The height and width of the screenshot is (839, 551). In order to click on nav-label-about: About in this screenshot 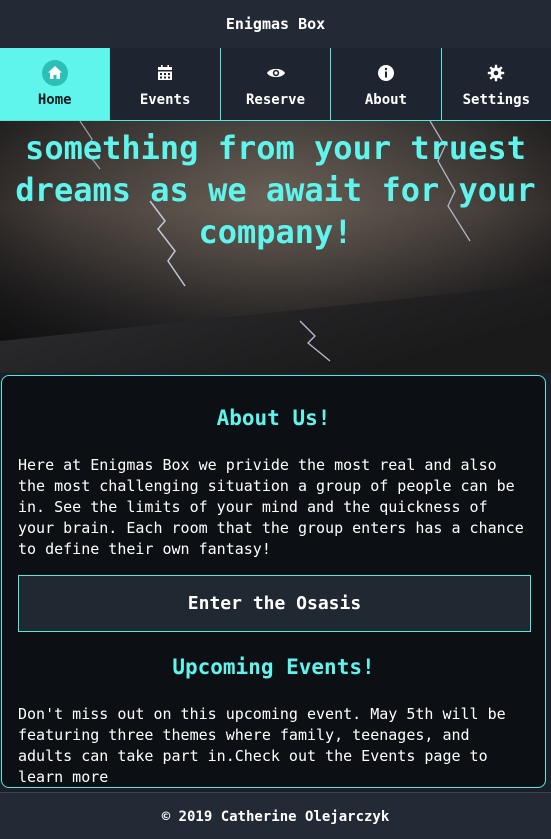, I will do `click(385, 100)`.